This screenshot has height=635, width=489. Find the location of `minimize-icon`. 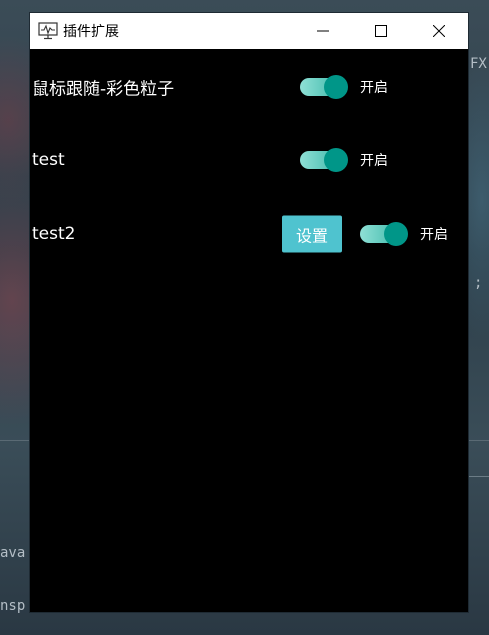

minimize-icon is located at coordinates (323, 31).